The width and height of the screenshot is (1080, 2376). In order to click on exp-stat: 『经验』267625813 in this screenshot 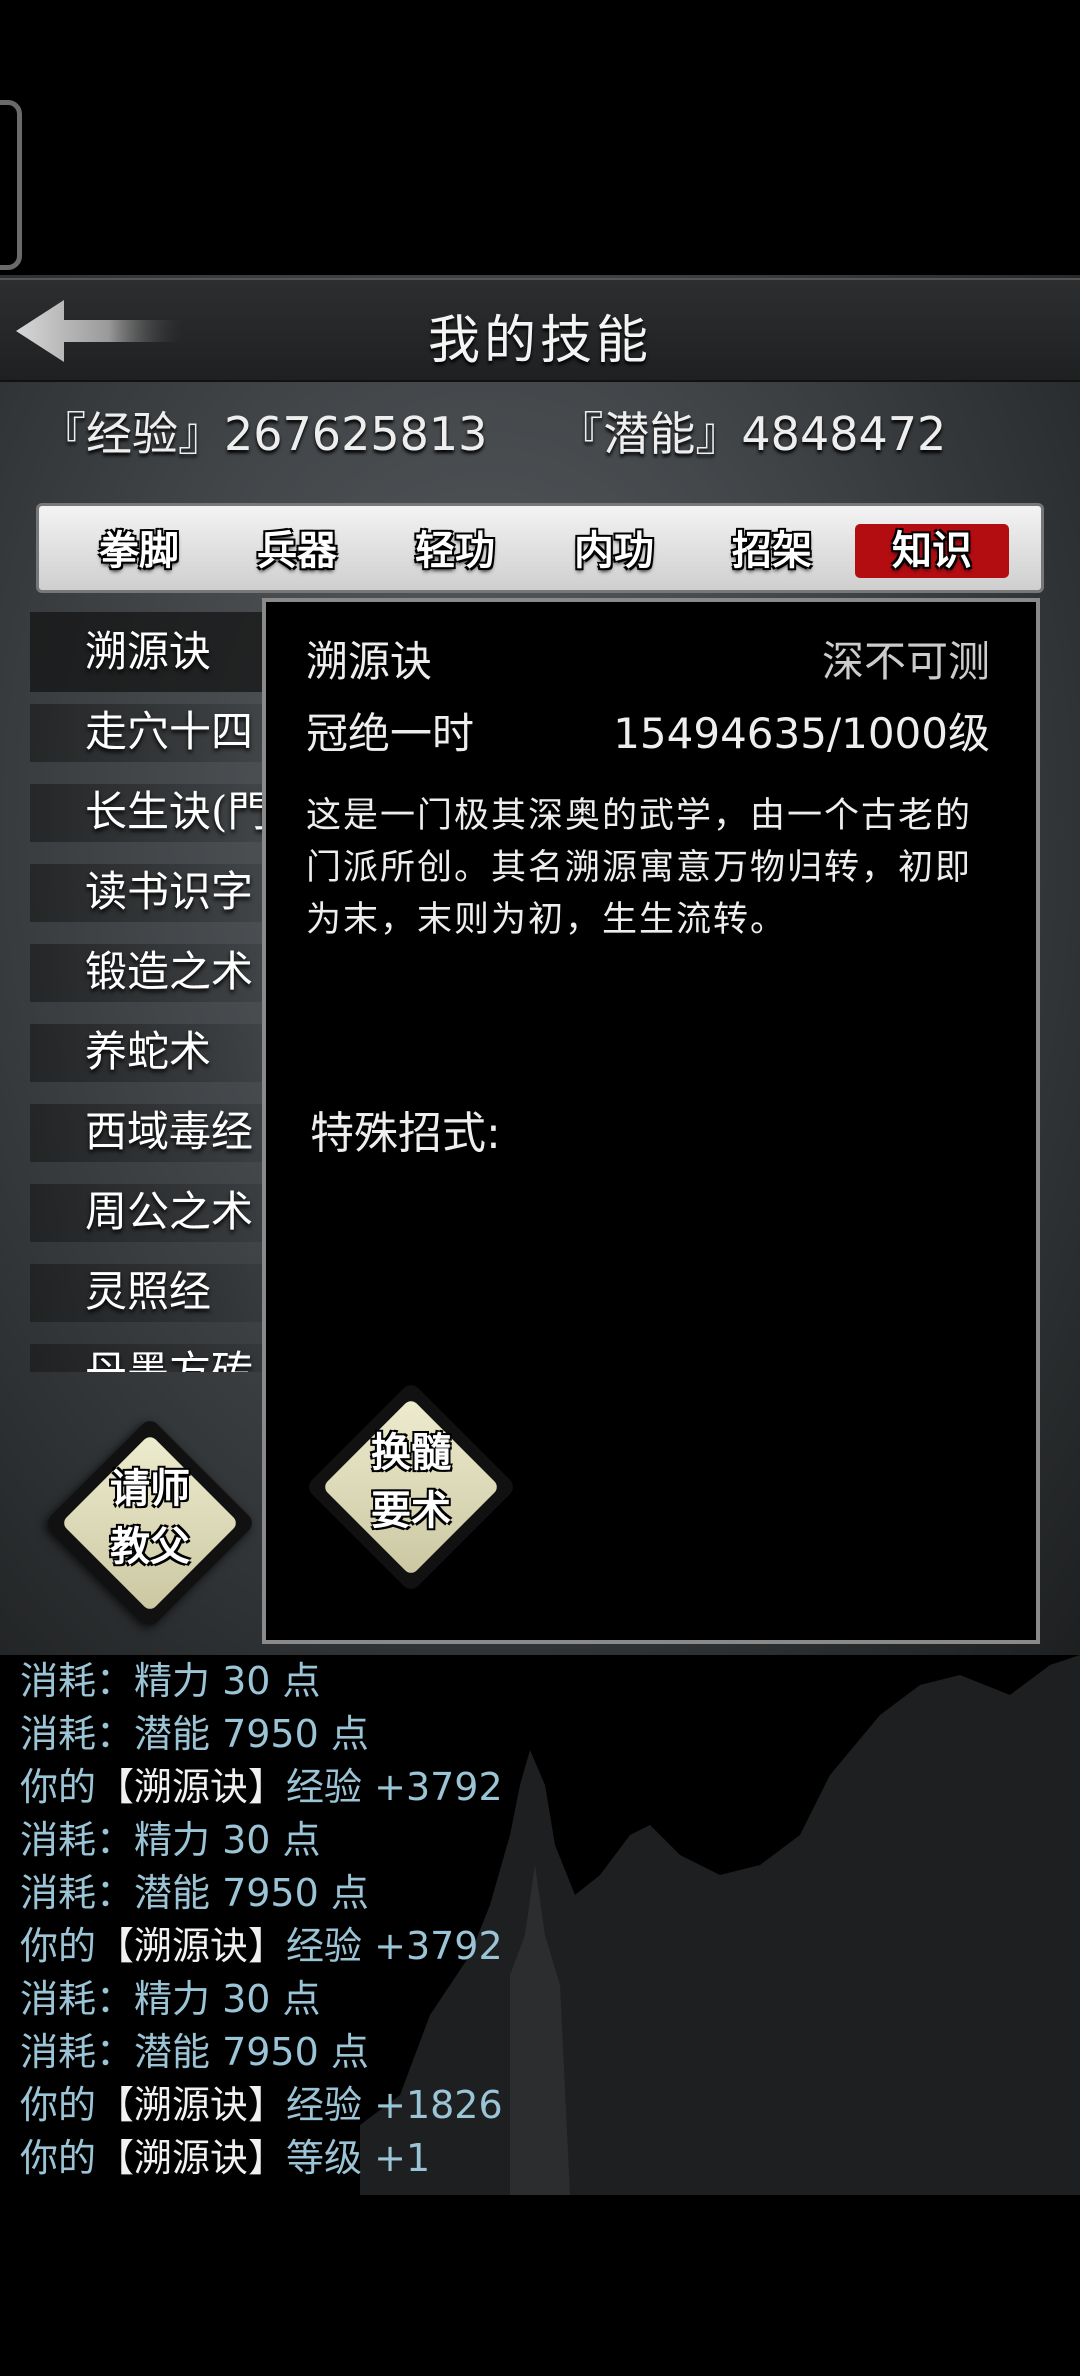, I will do `click(263, 431)`.